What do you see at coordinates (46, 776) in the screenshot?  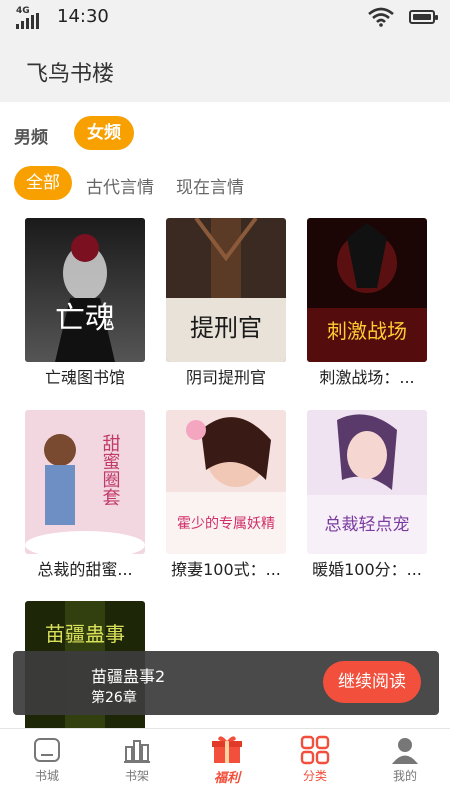 I see `nav-label: 书城` at bounding box center [46, 776].